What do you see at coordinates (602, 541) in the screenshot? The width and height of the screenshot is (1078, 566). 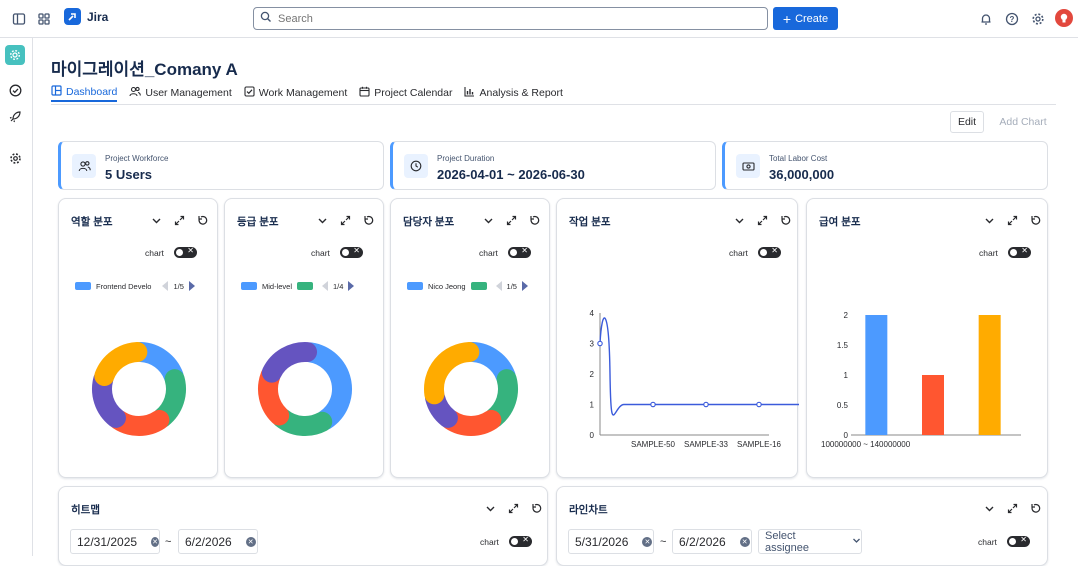 I see `date-value: 5/31/2026` at bounding box center [602, 541].